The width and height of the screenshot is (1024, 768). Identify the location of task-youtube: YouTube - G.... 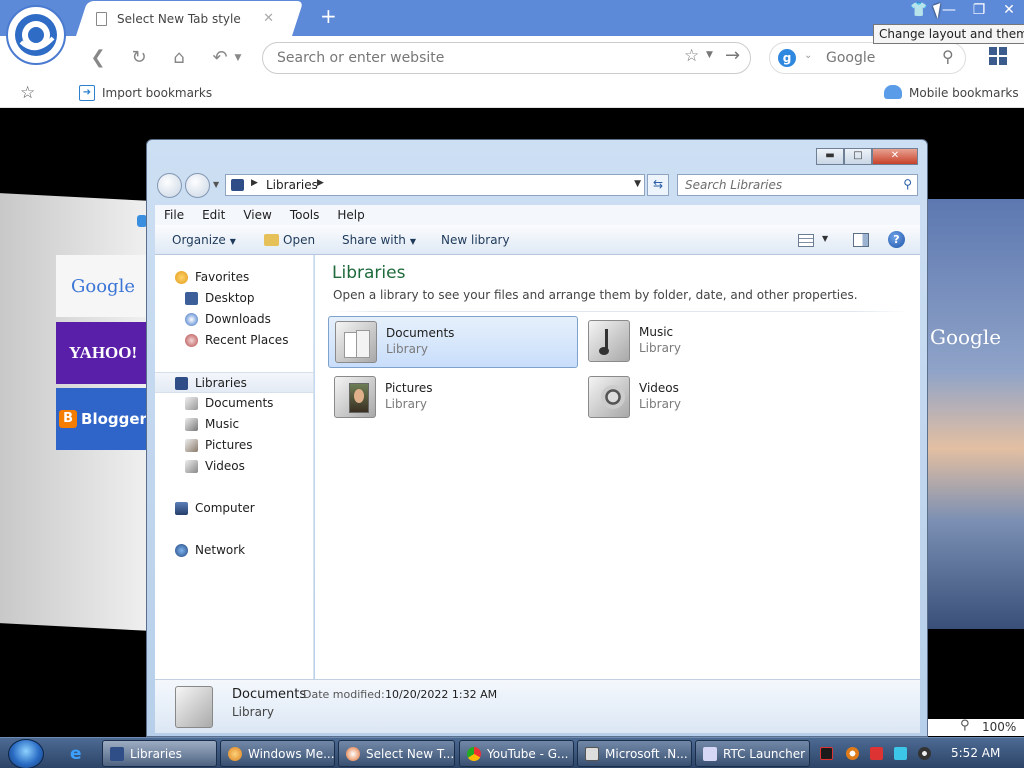
(516, 753).